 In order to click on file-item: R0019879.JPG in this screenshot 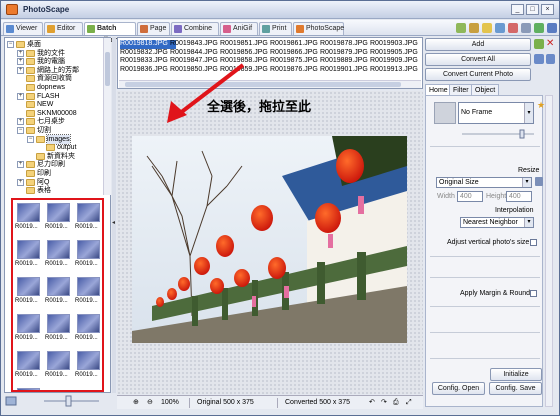, I will do `click(348, 53)`.